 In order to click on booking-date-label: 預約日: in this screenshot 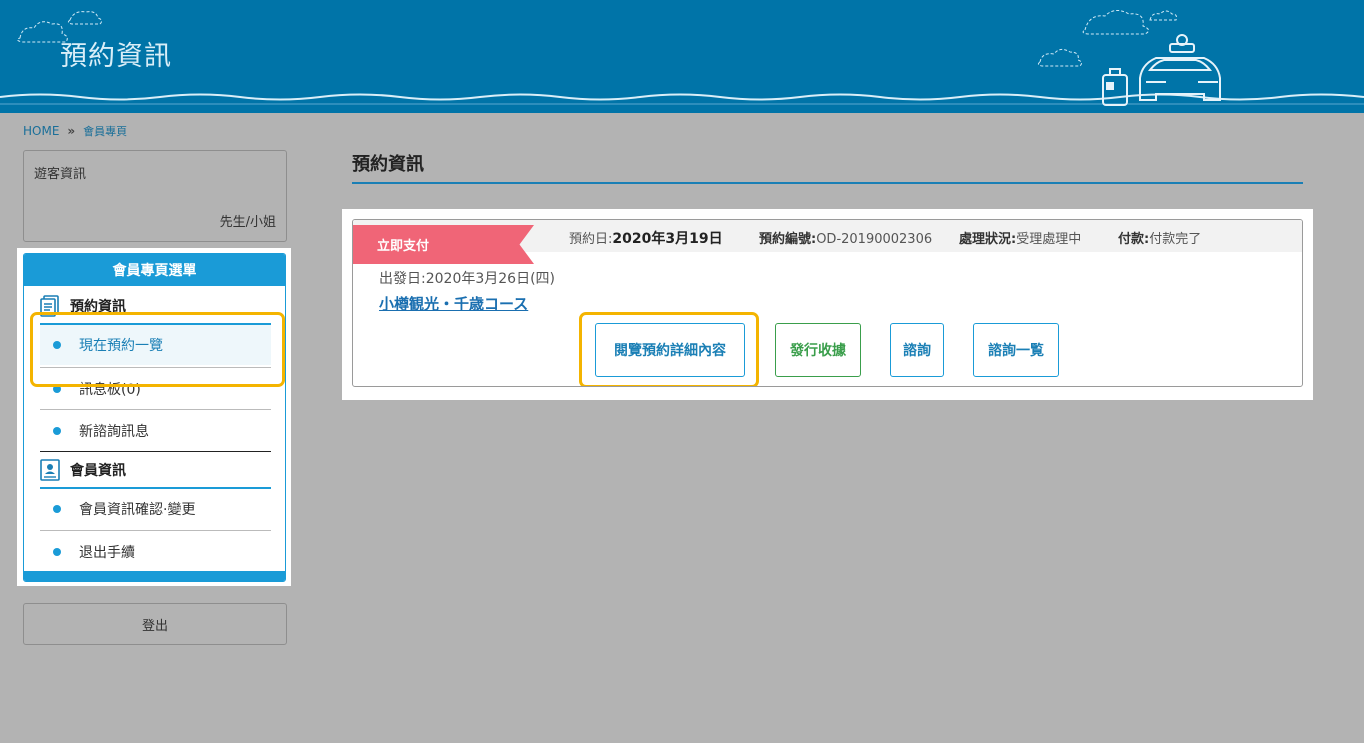, I will do `click(591, 239)`.